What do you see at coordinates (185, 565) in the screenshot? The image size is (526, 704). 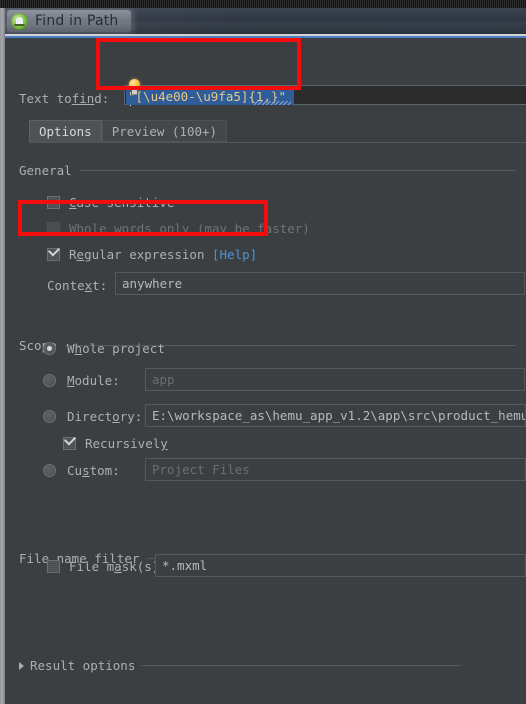 I see `file-mask-value: *.mxml` at bounding box center [185, 565].